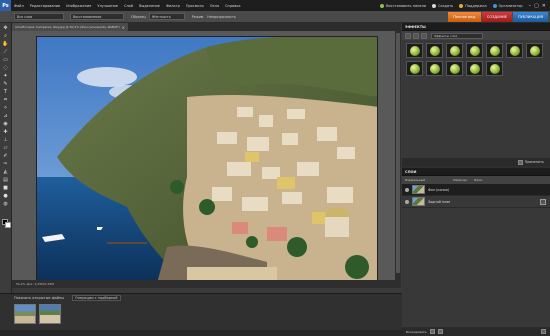  Describe the element at coordinates (476, 162) in the screenshot. I see `effects-footer: Применить` at that location.